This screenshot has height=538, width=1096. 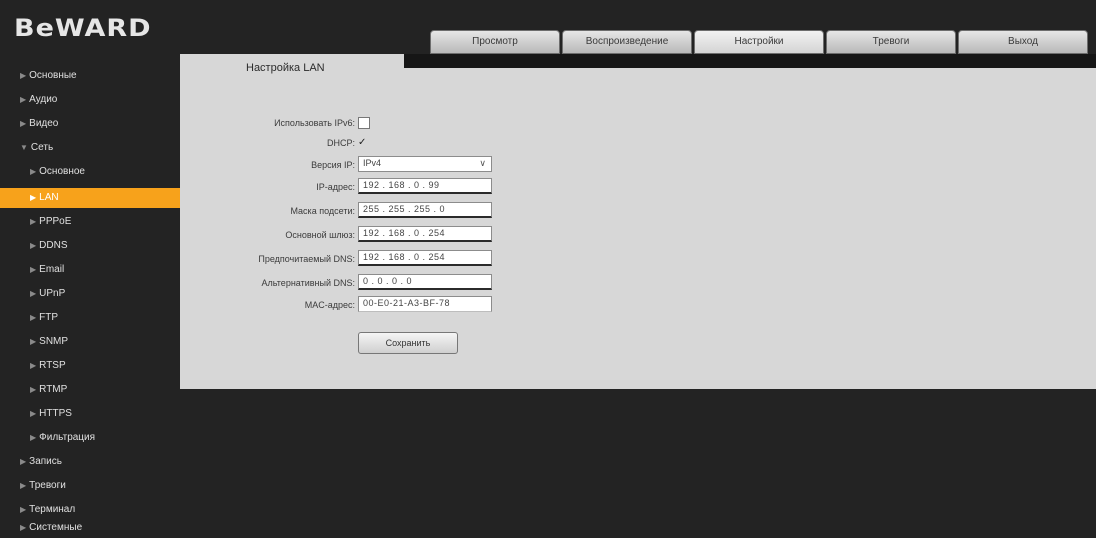 I want to click on dns1-row: Предпочитаемый DNS: 192 . 168 . 0 . 254, so click(x=380, y=259).